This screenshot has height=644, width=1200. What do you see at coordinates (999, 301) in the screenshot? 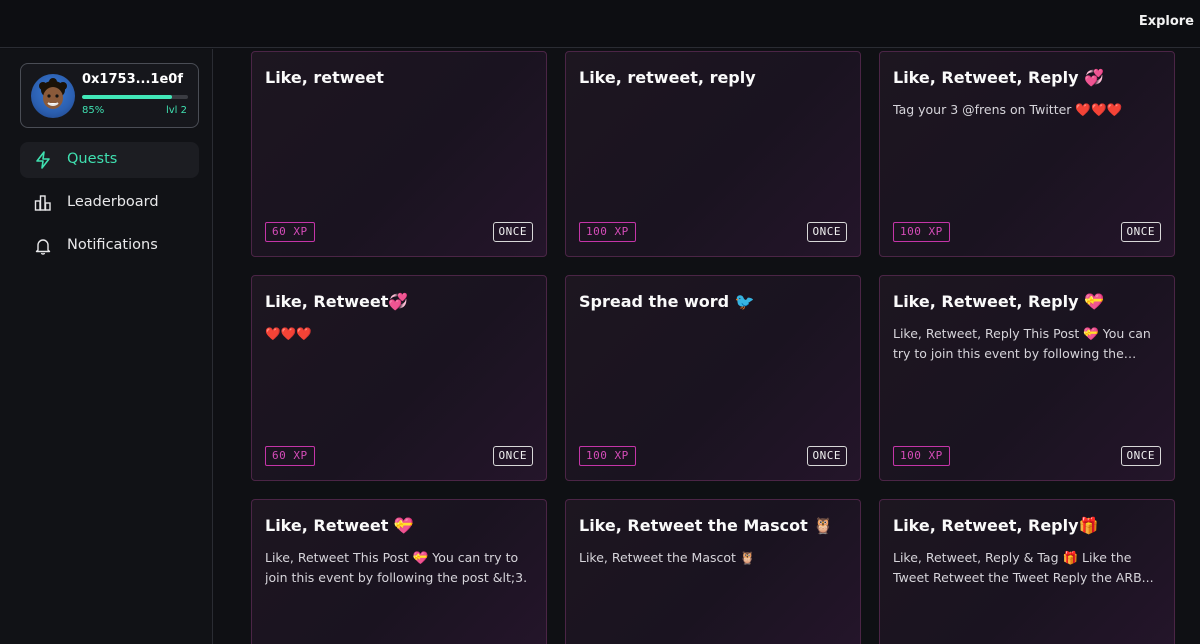
I see `quest-title: Like, Retweet, Reply 💝` at bounding box center [999, 301].